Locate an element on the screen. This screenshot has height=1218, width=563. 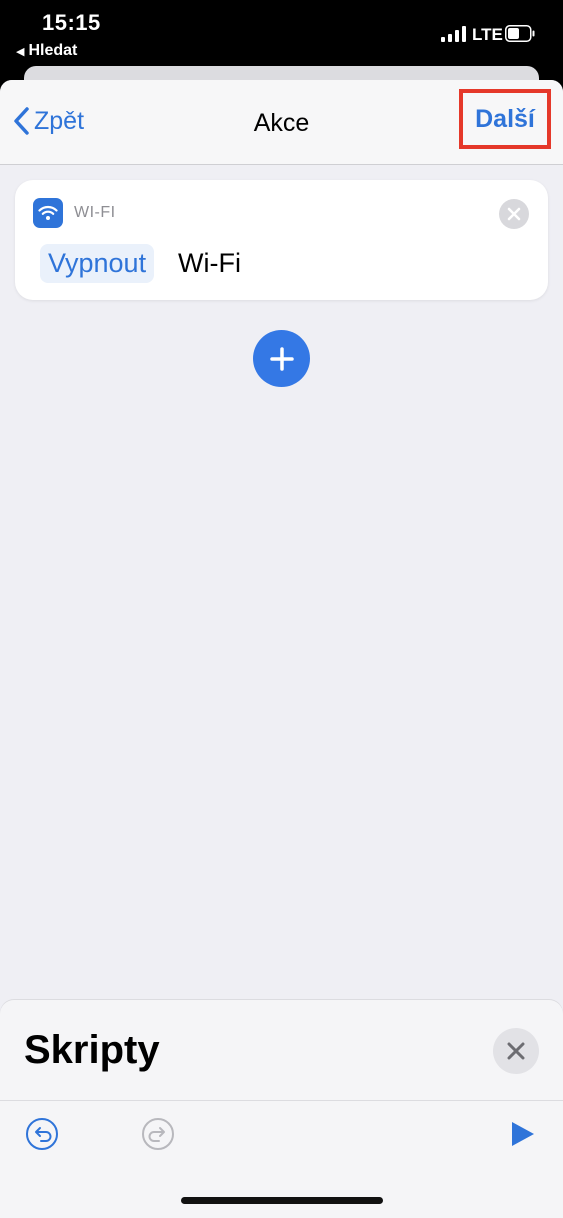
scripts-title: Skripty is located at coordinates (92, 1050).